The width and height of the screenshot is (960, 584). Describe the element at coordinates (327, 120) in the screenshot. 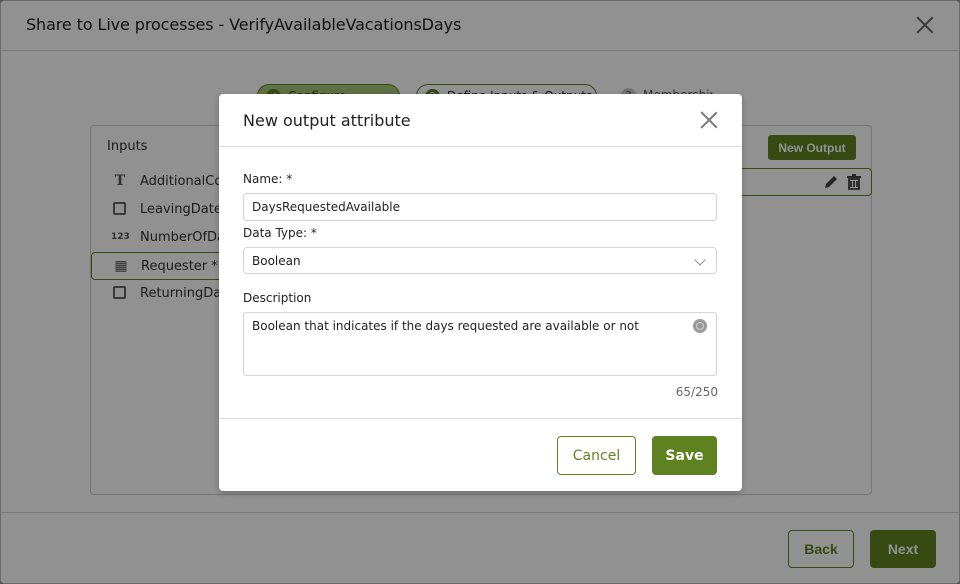

I see `modal-title: New output attribute` at that location.